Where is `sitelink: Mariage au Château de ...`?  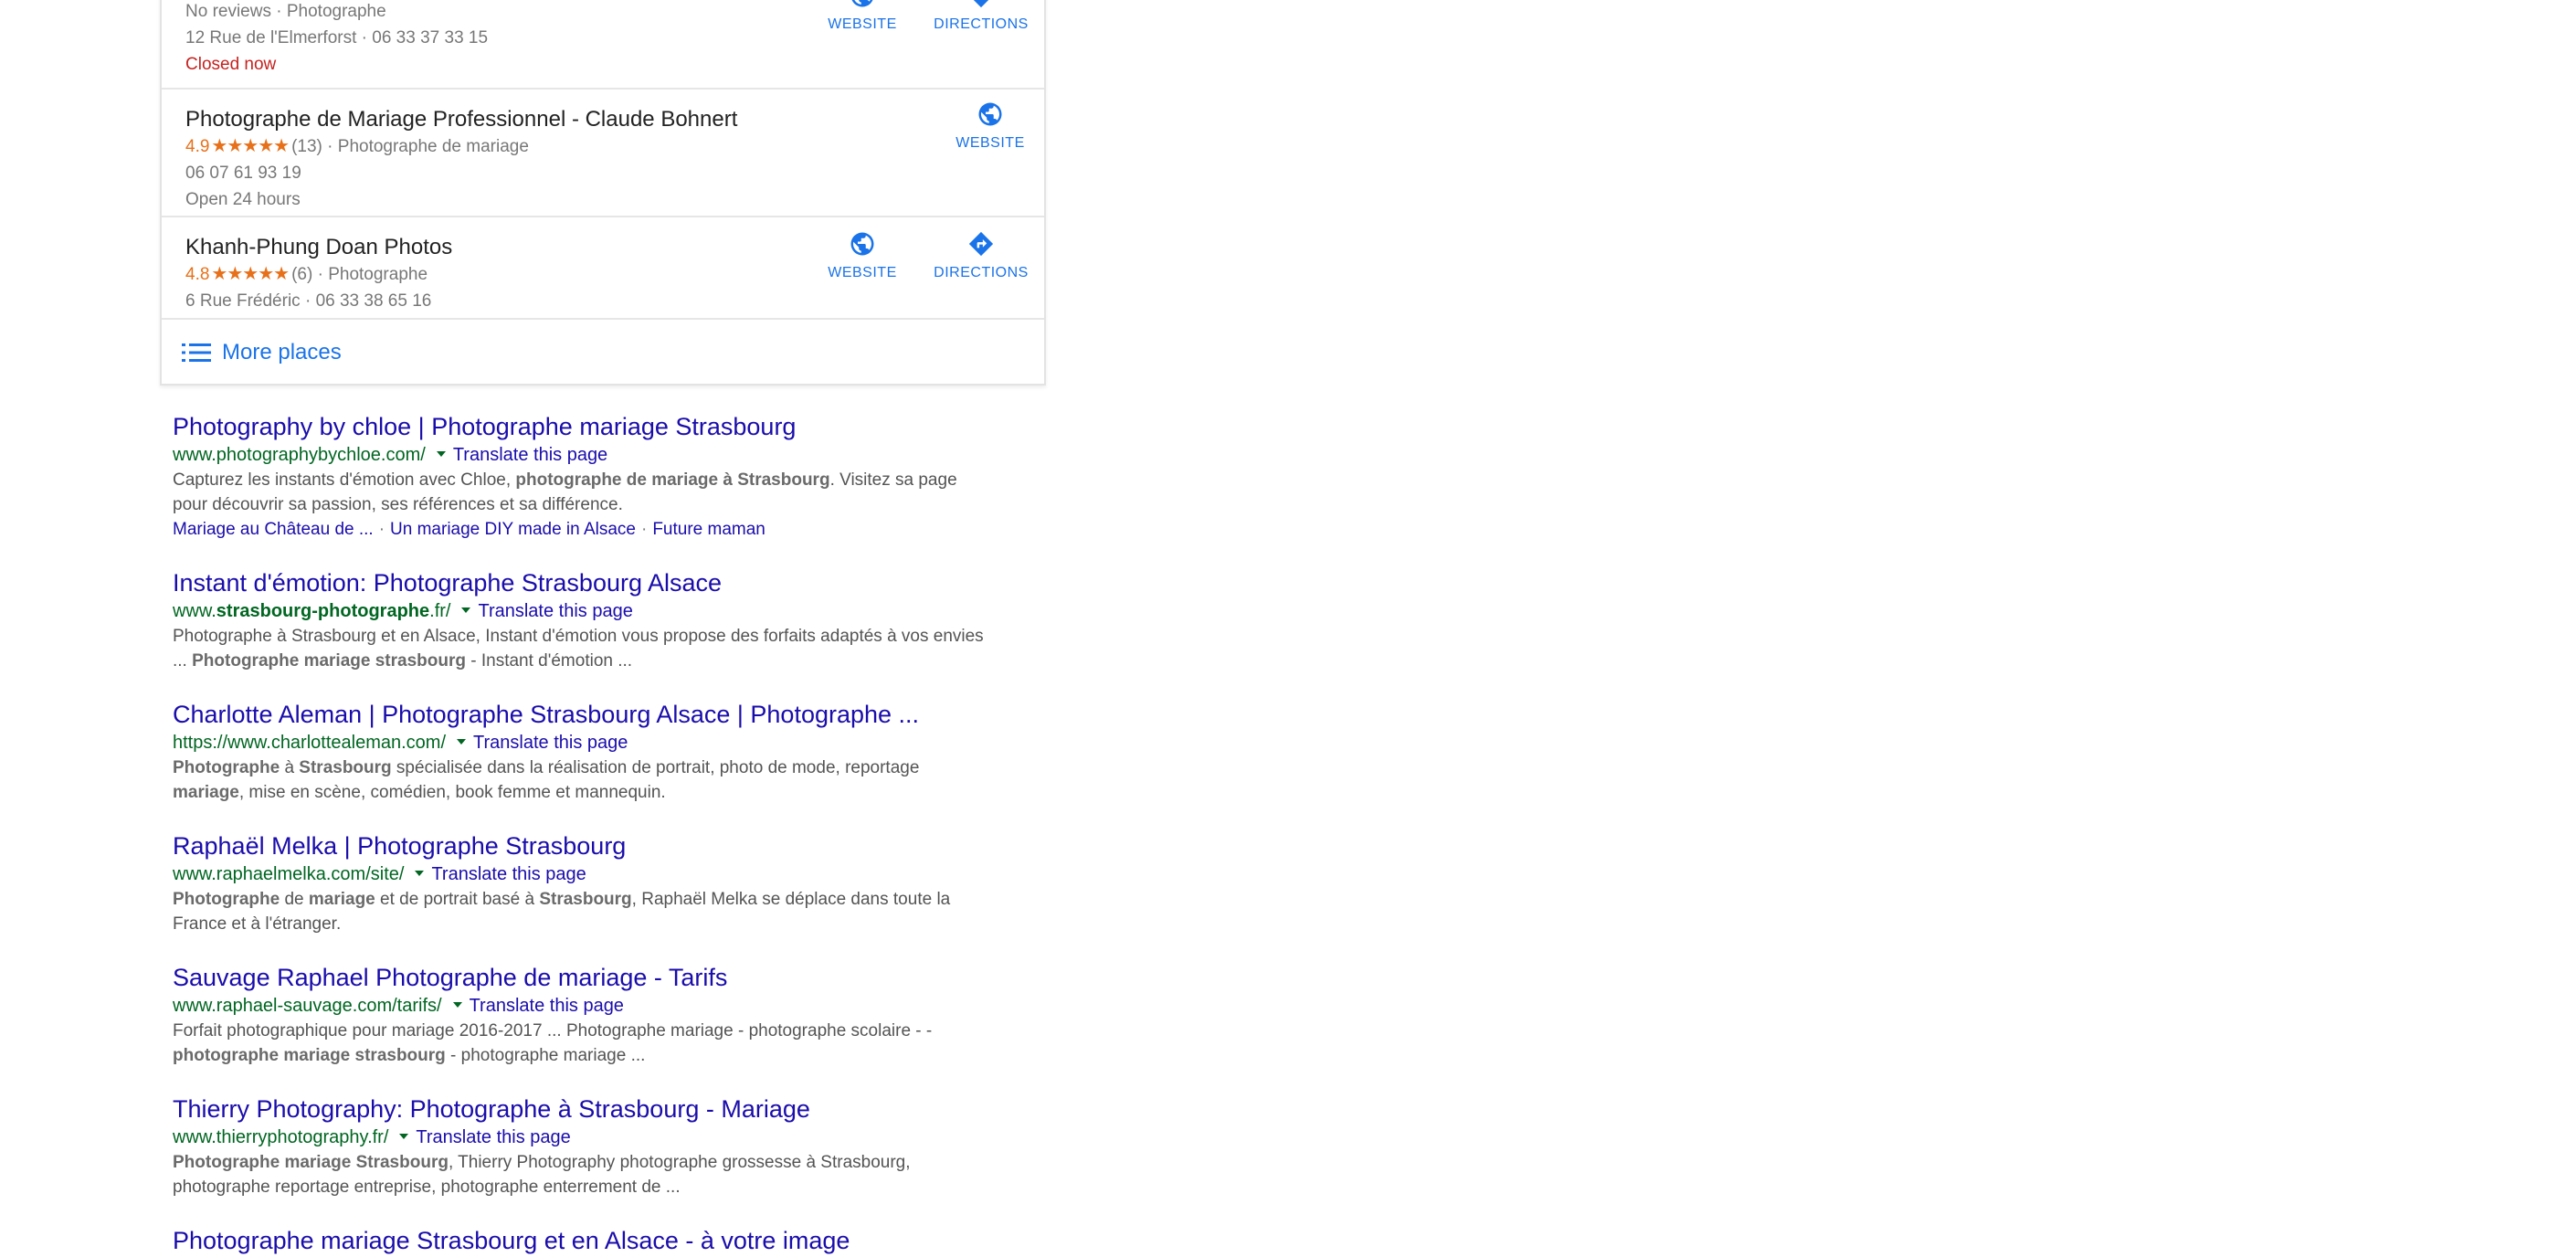 sitelink: Mariage au Château de ... is located at coordinates (273, 529).